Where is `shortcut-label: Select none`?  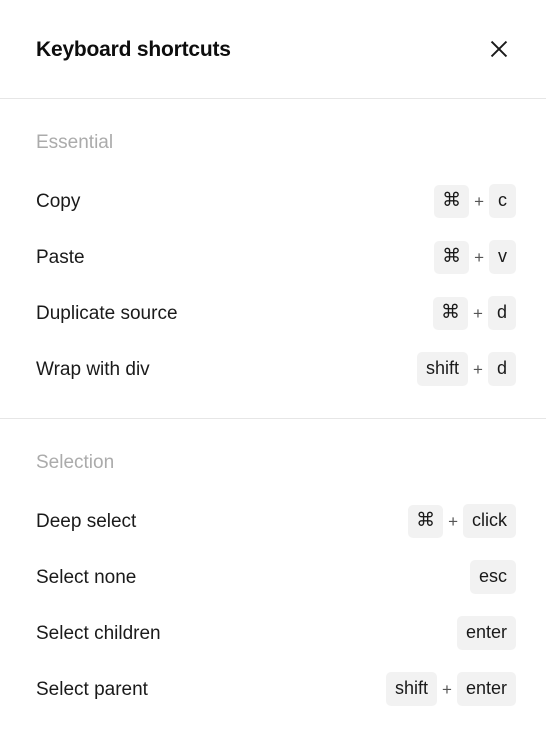
shortcut-label: Select none is located at coordinates (86, 577).